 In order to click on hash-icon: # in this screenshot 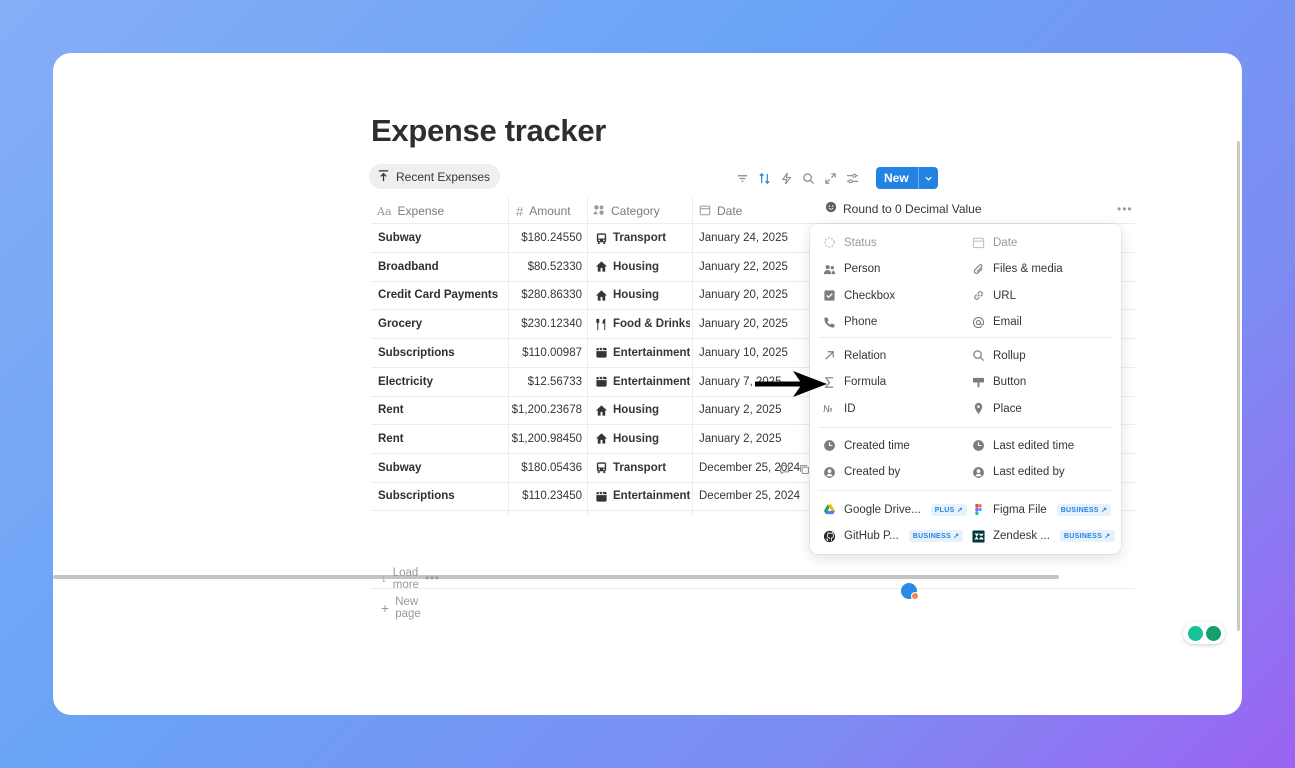, I will do `click(520, 211)`.